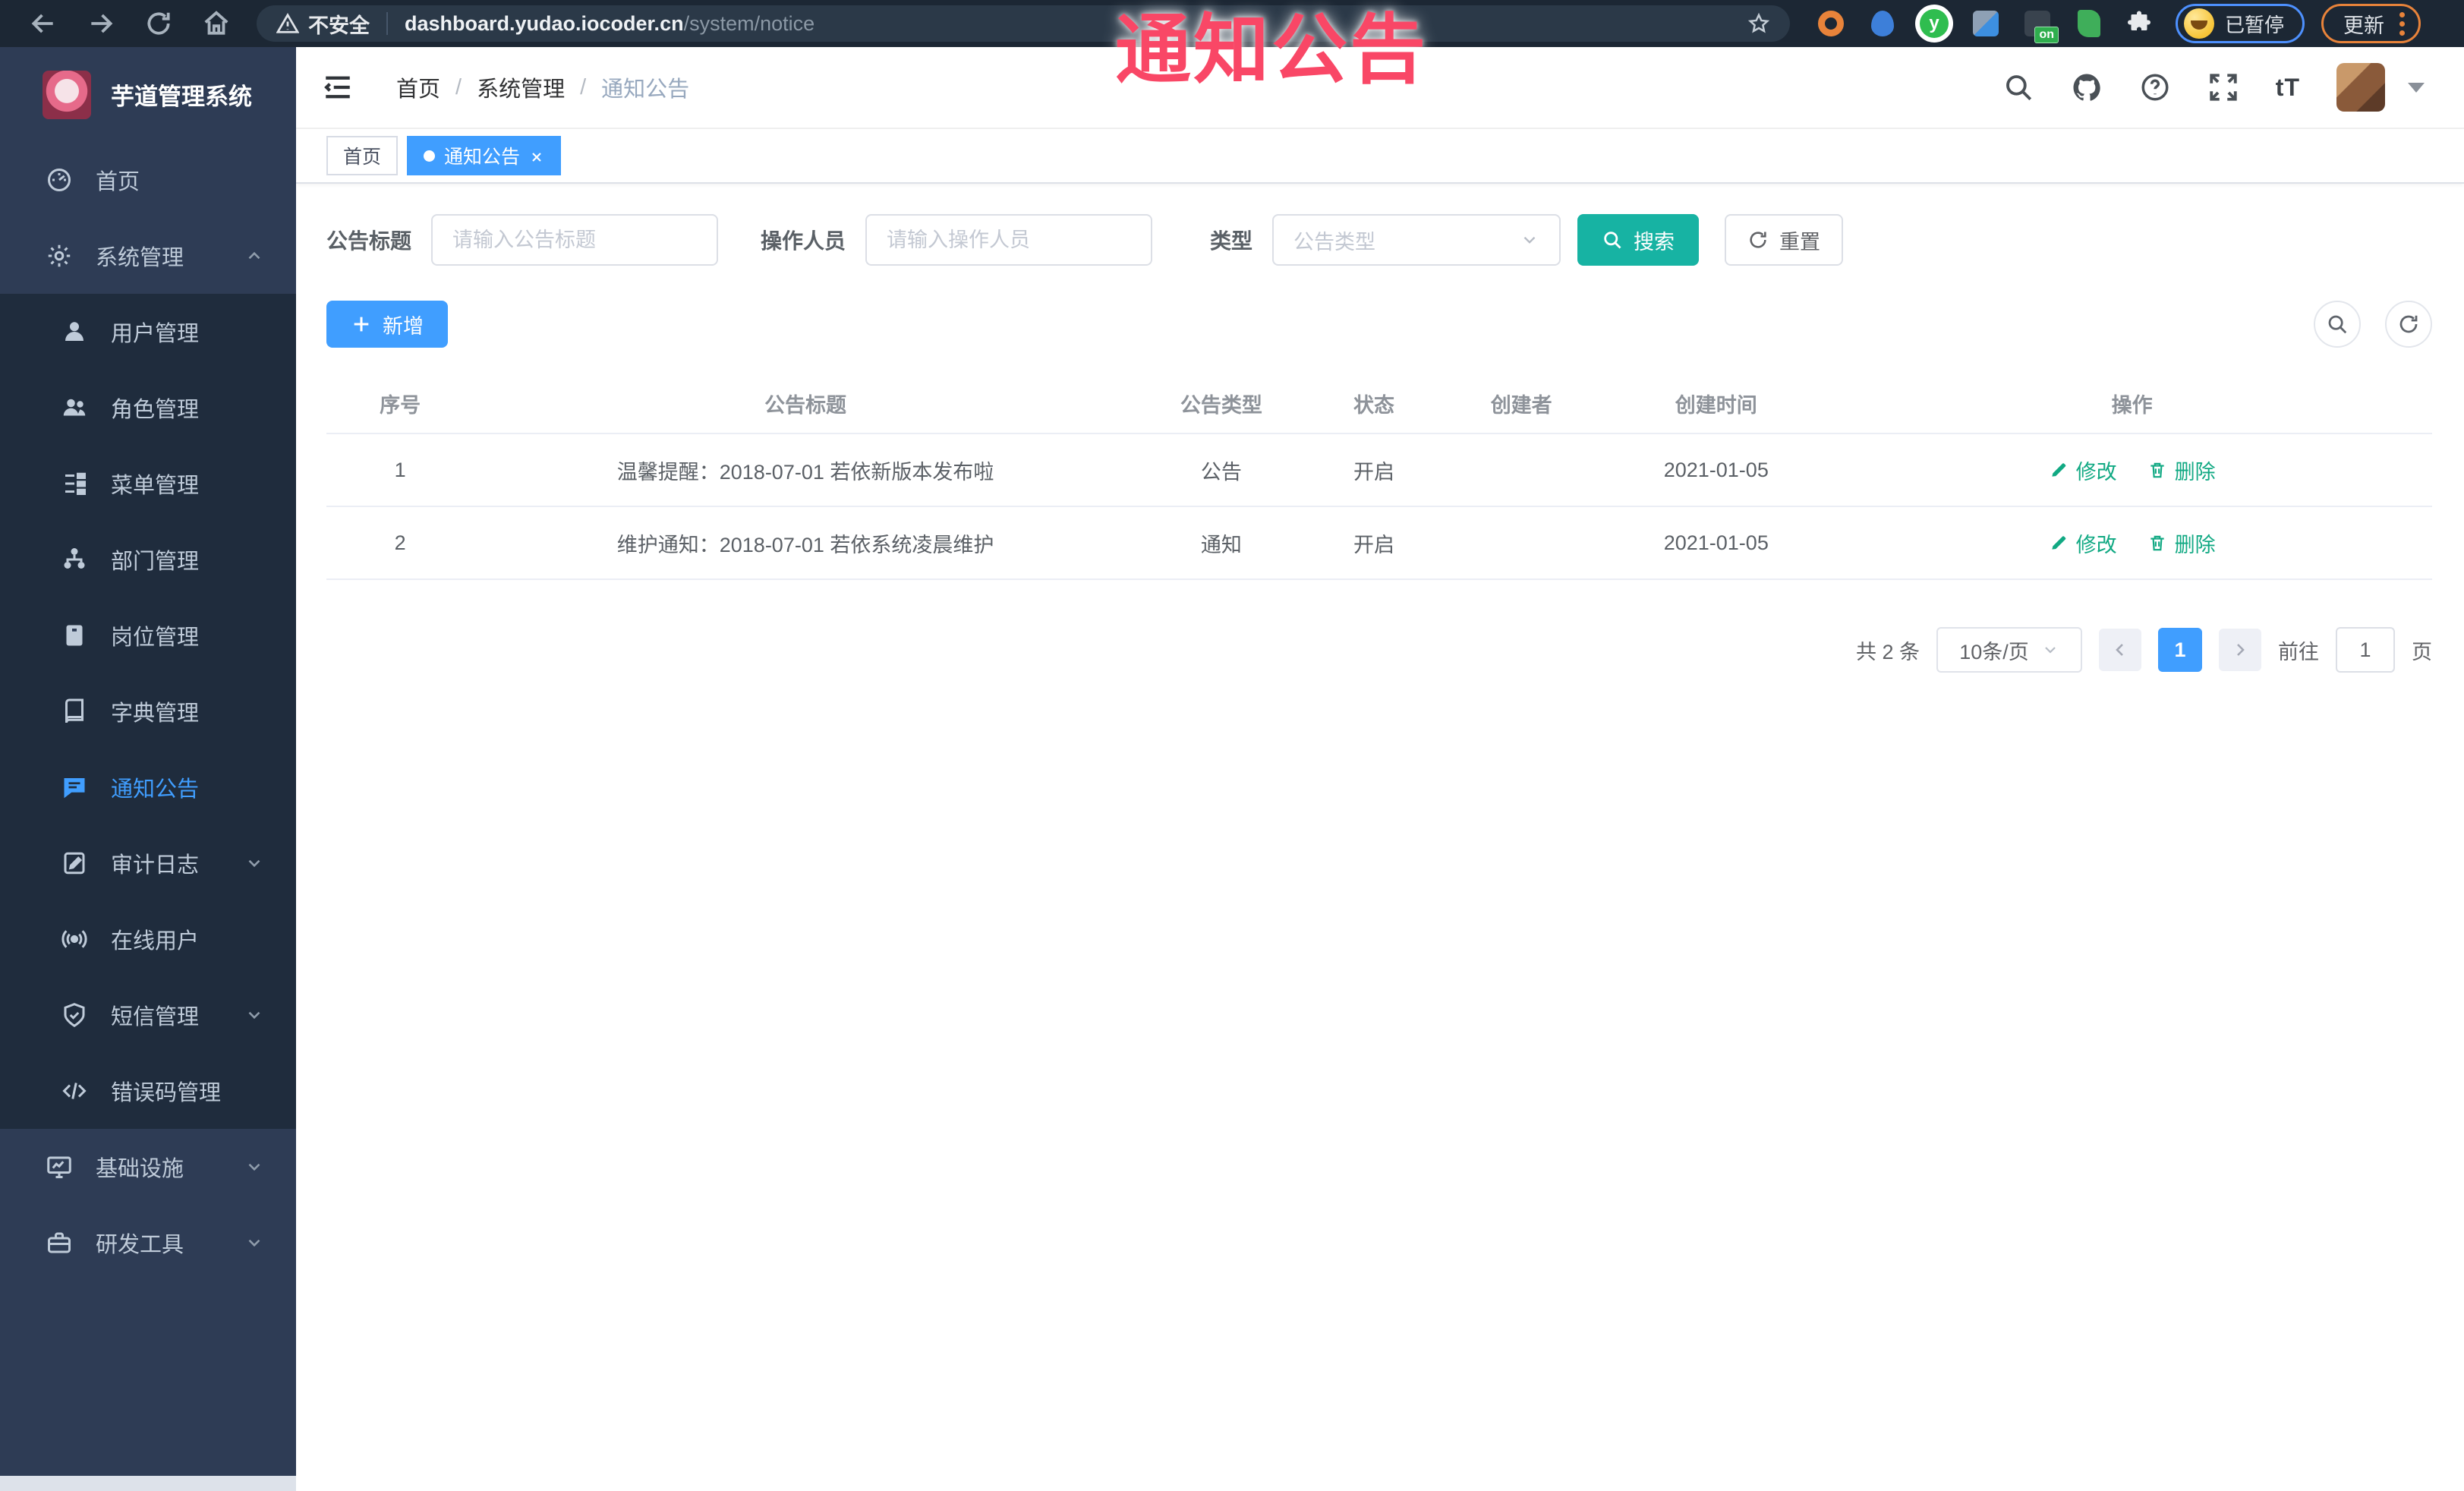 The height and width of the screenshot is (1491, 2464). I want to click on gear-icon, so click(60, 256).